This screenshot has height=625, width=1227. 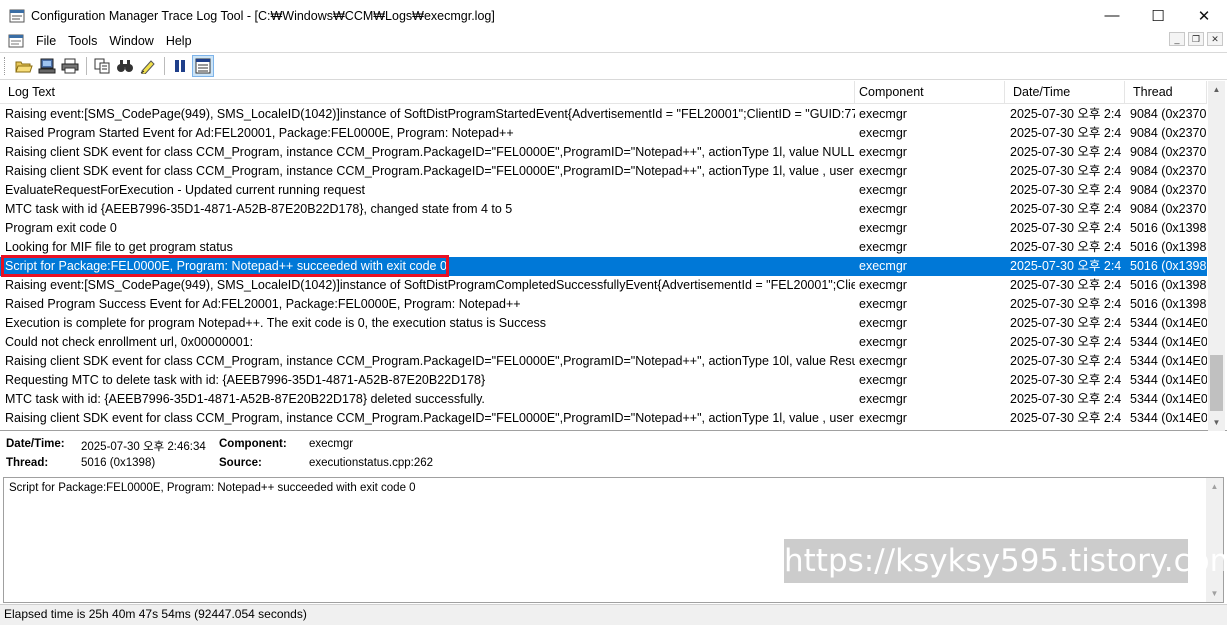 What do you see at coordinates (1196, 39) in the screenshot?
I see `mdi-restore-button: ❐` at bounding box center [1196, 39].